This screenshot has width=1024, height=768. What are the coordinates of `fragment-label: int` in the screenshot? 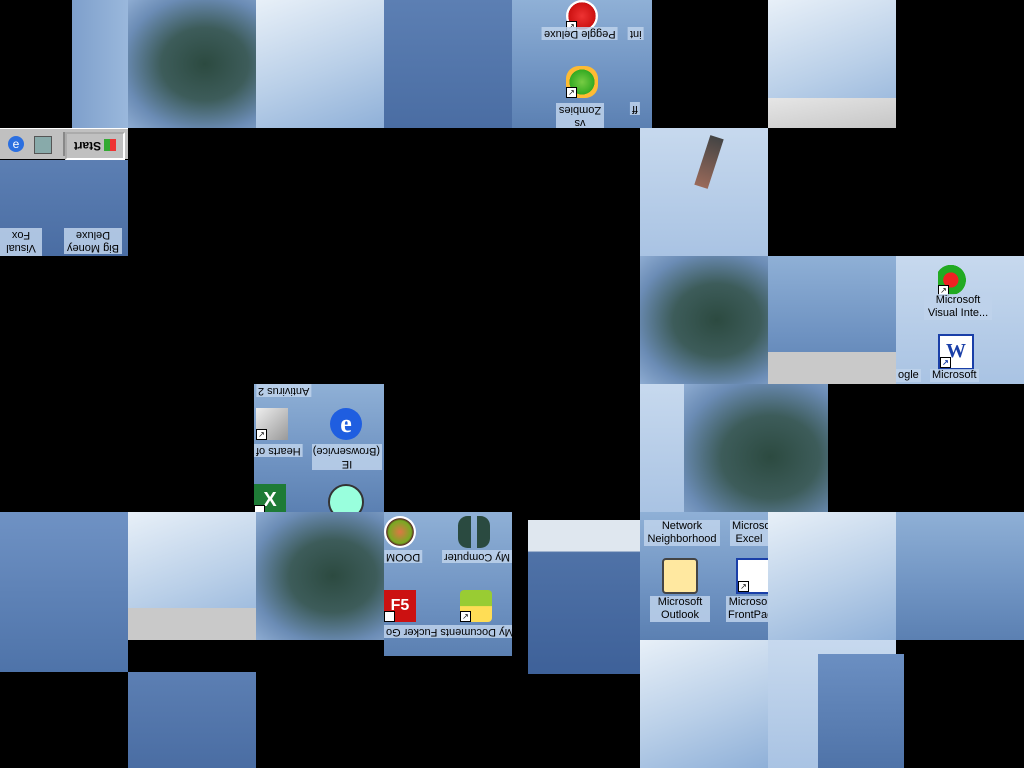 It's located at (636, 33).